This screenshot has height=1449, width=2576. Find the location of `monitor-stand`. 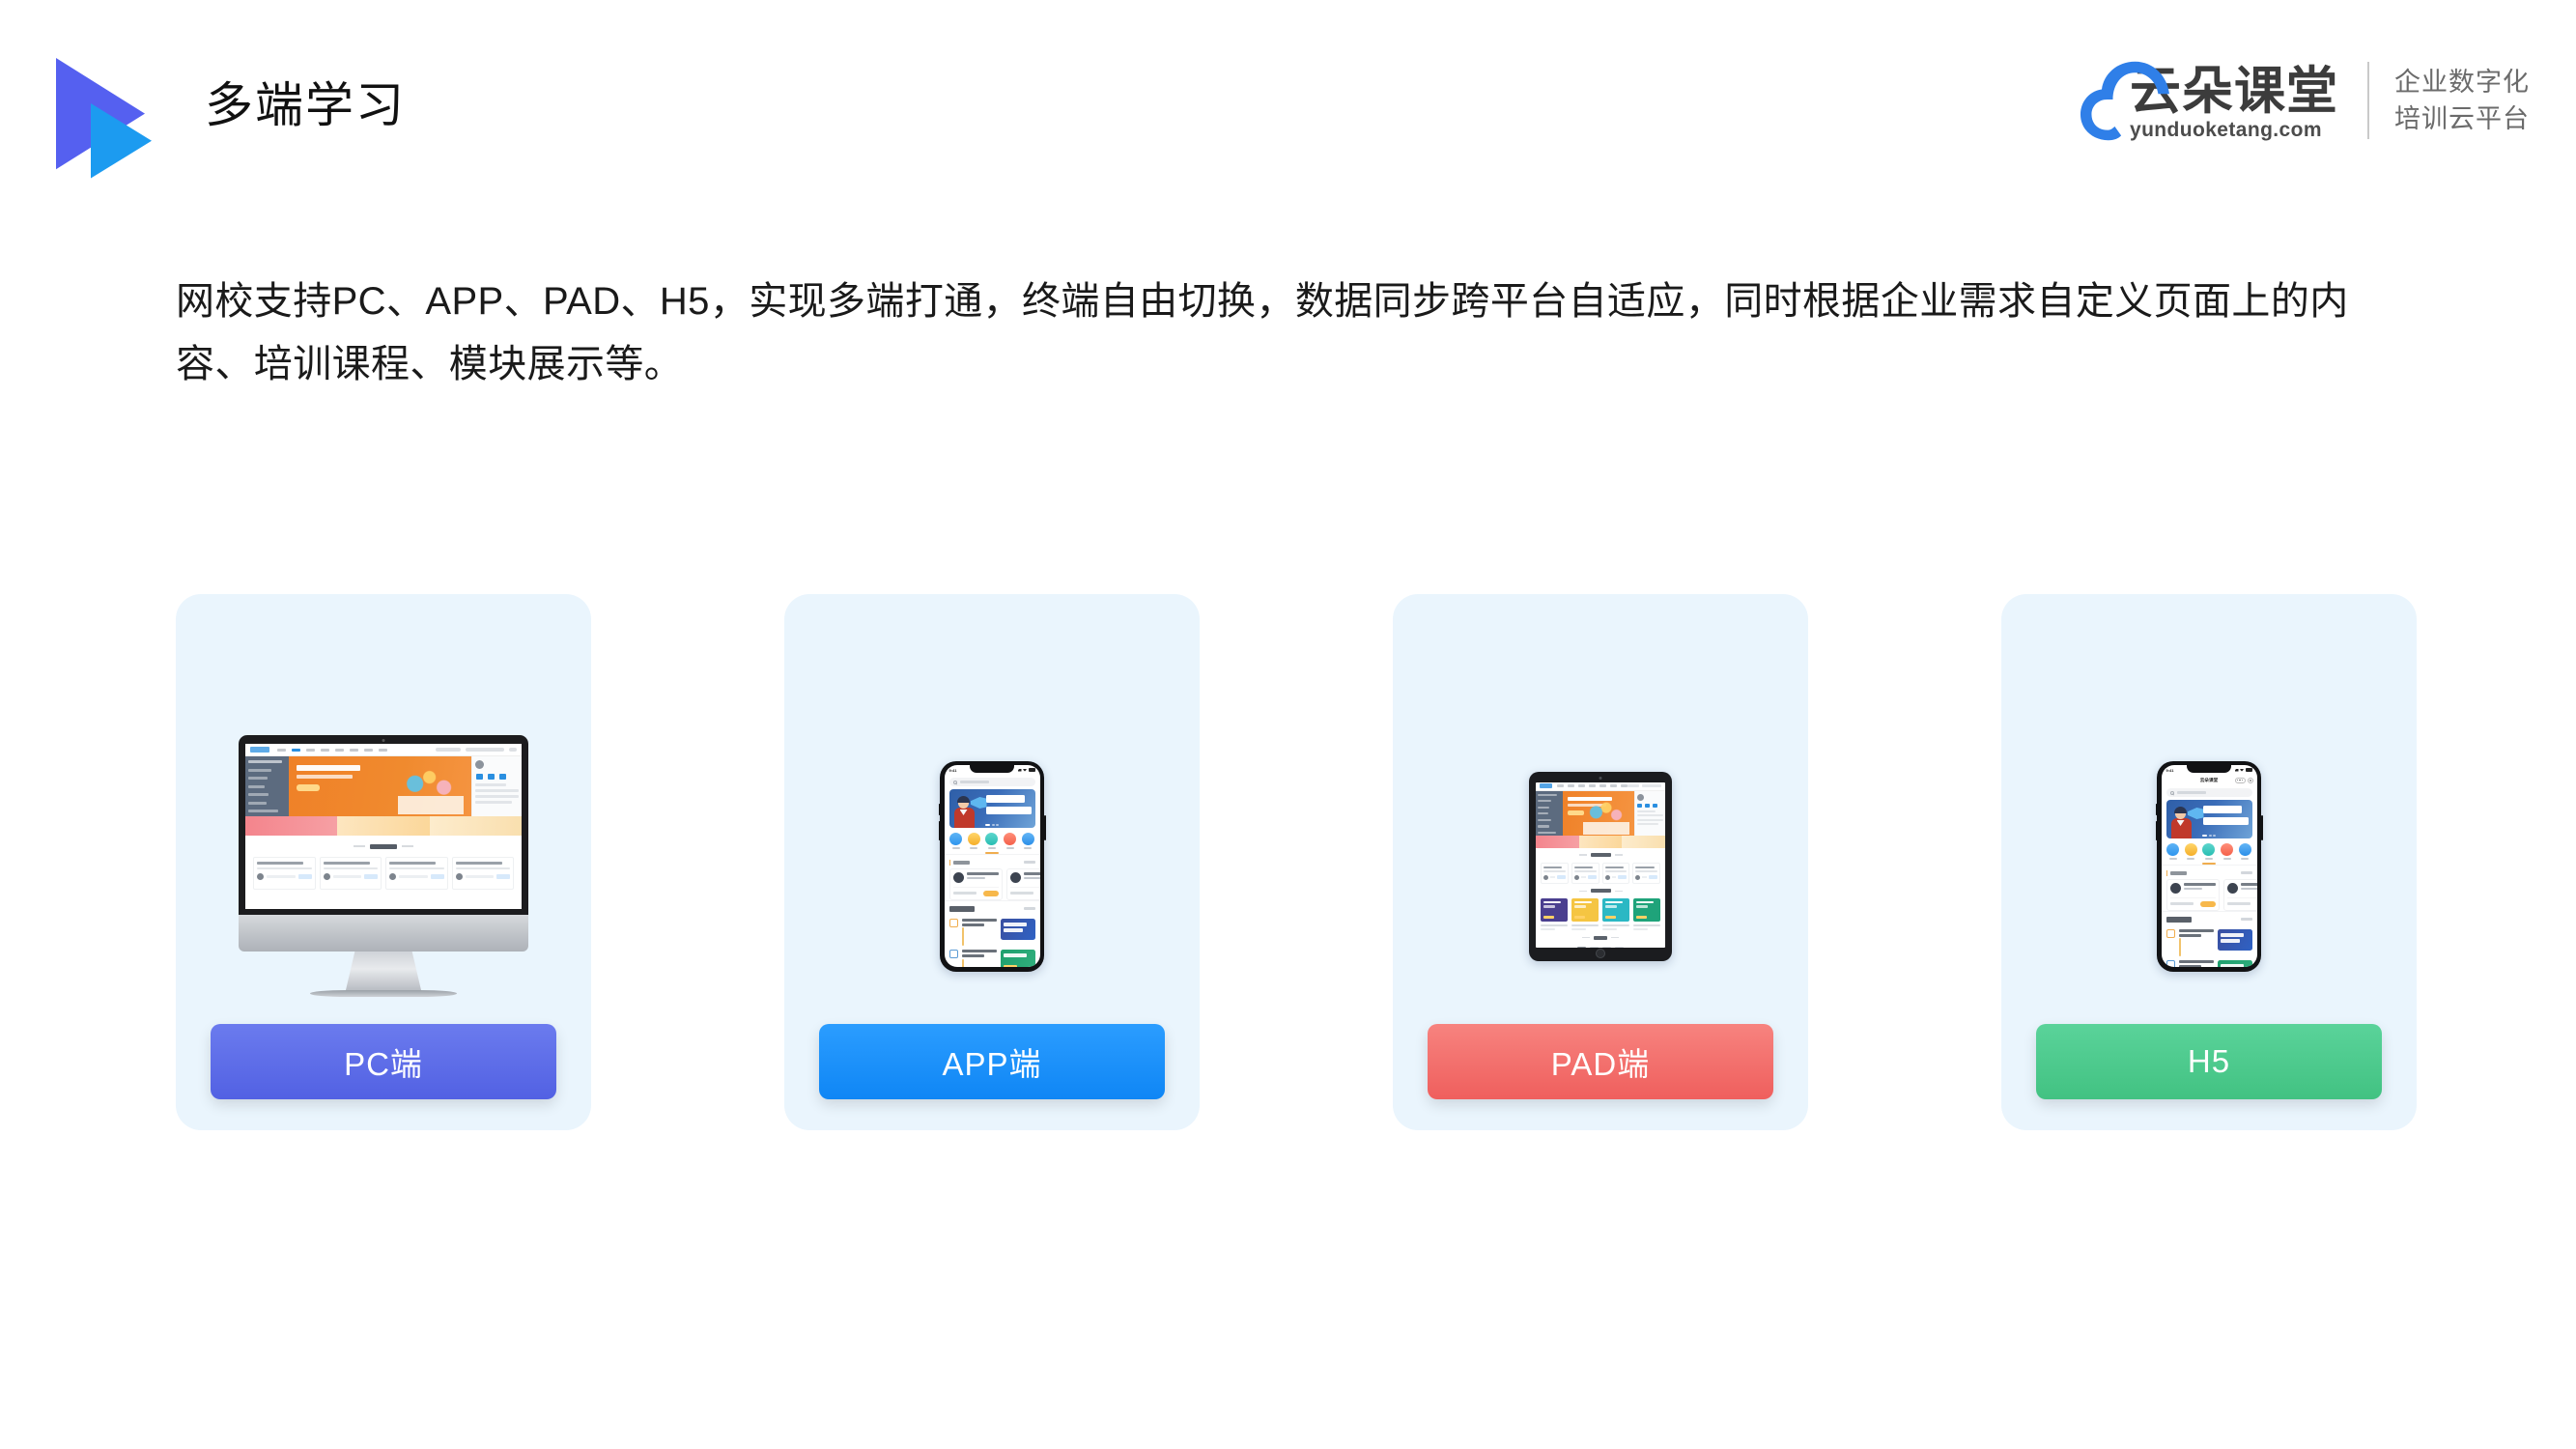

monitor-stand is located at coordinates (383, 971).